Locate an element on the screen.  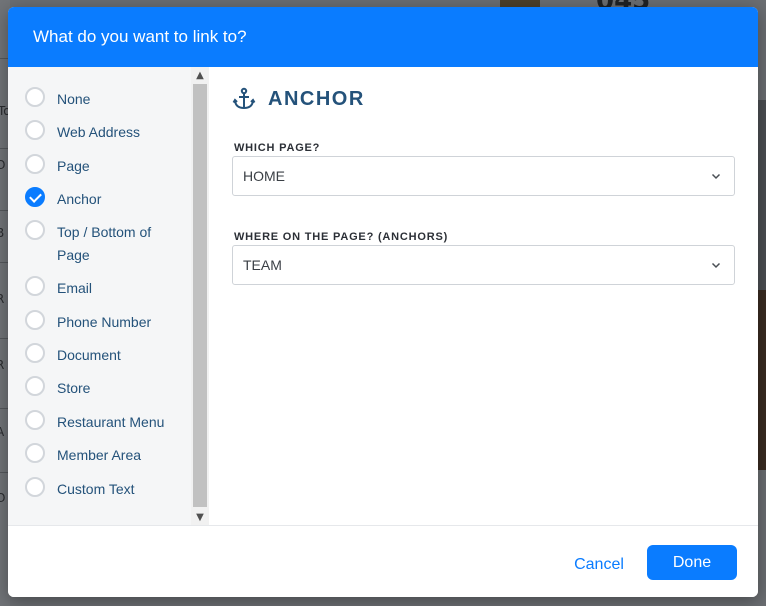
section-title: ANCHOR is located at coordinates (316, 98).